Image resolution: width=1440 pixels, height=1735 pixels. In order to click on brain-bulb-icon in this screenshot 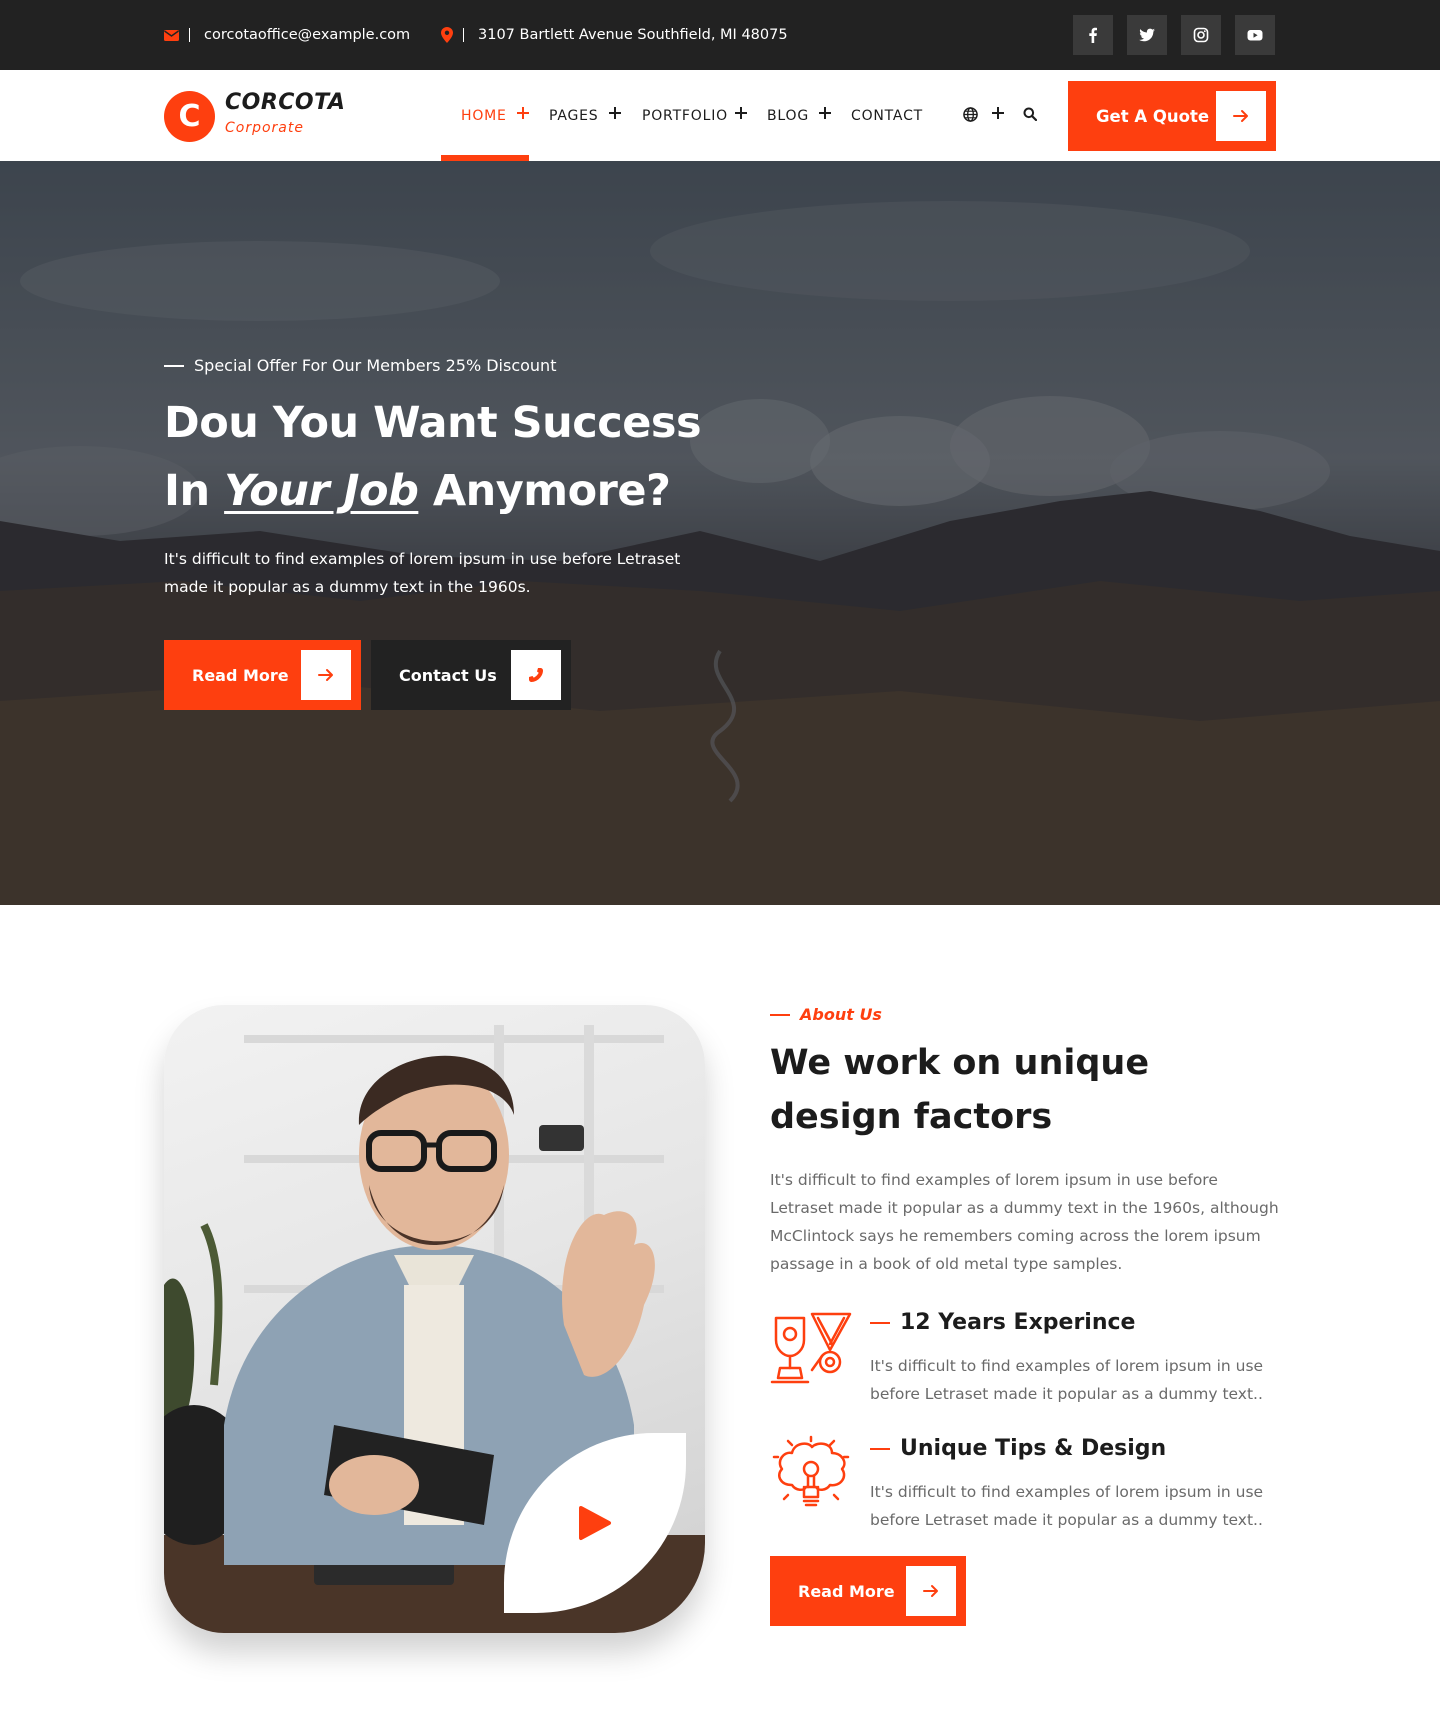, I will do `click(811, 1477)`.